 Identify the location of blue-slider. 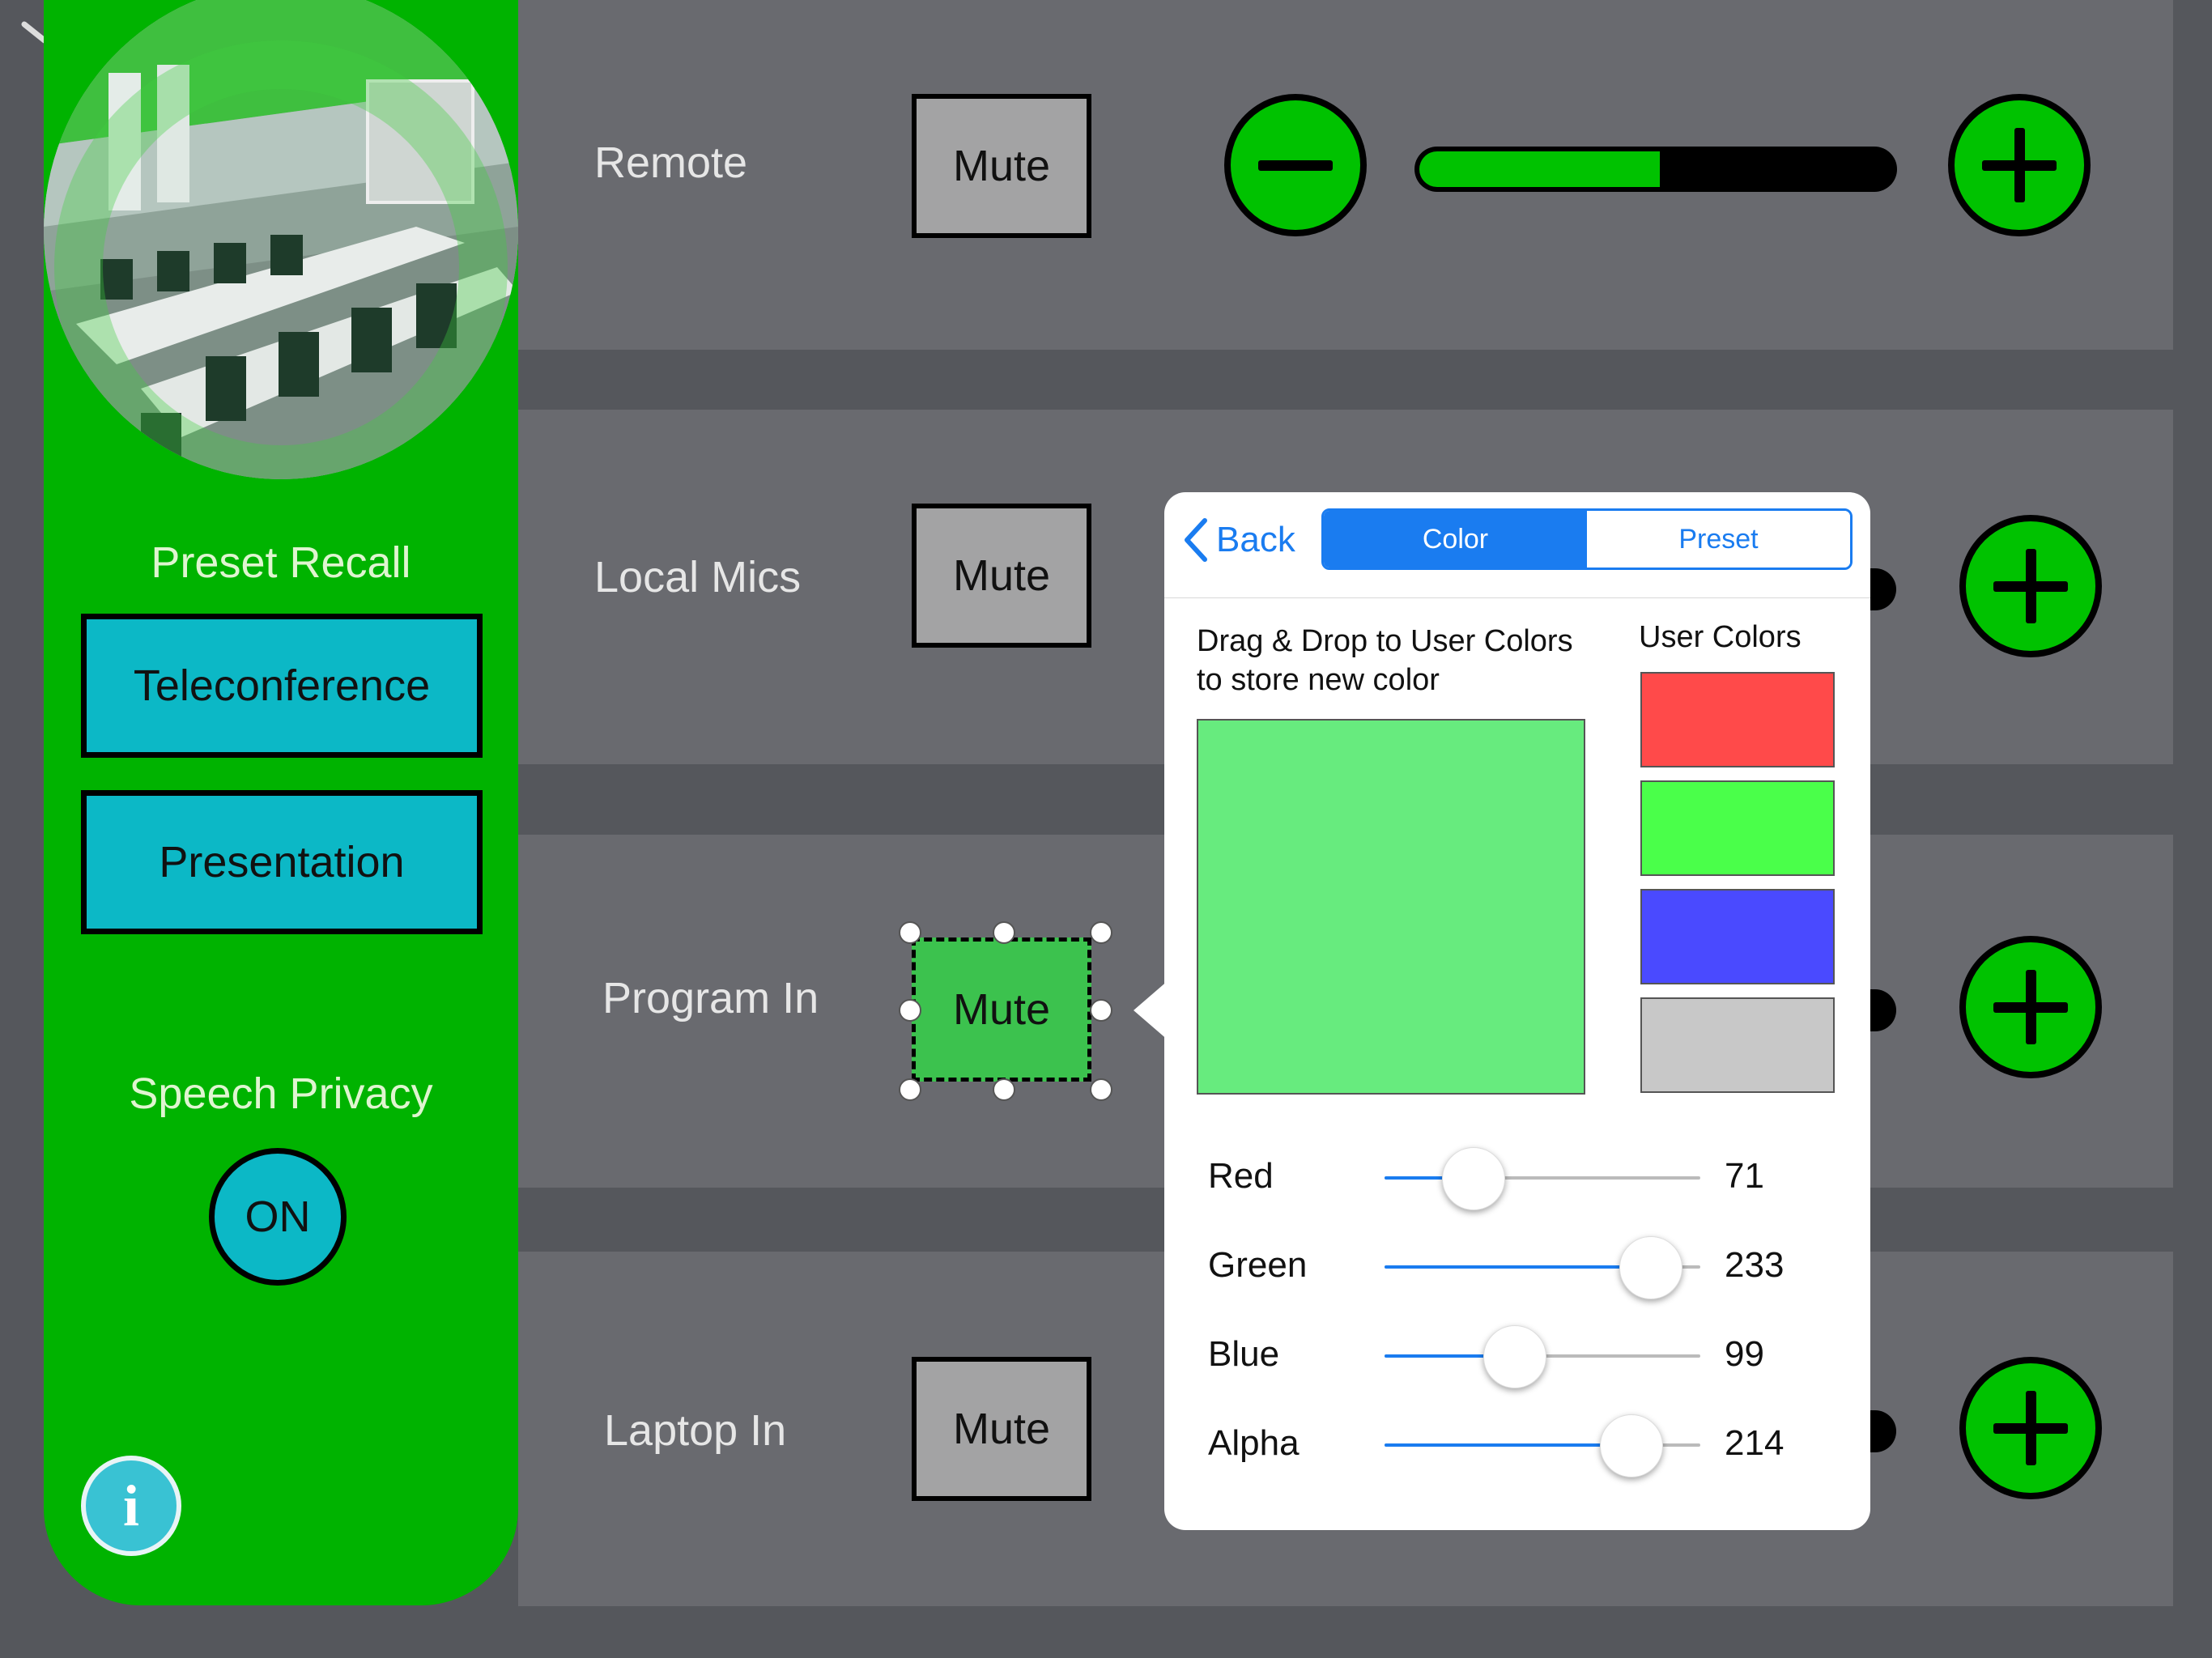
(1542, 1356).